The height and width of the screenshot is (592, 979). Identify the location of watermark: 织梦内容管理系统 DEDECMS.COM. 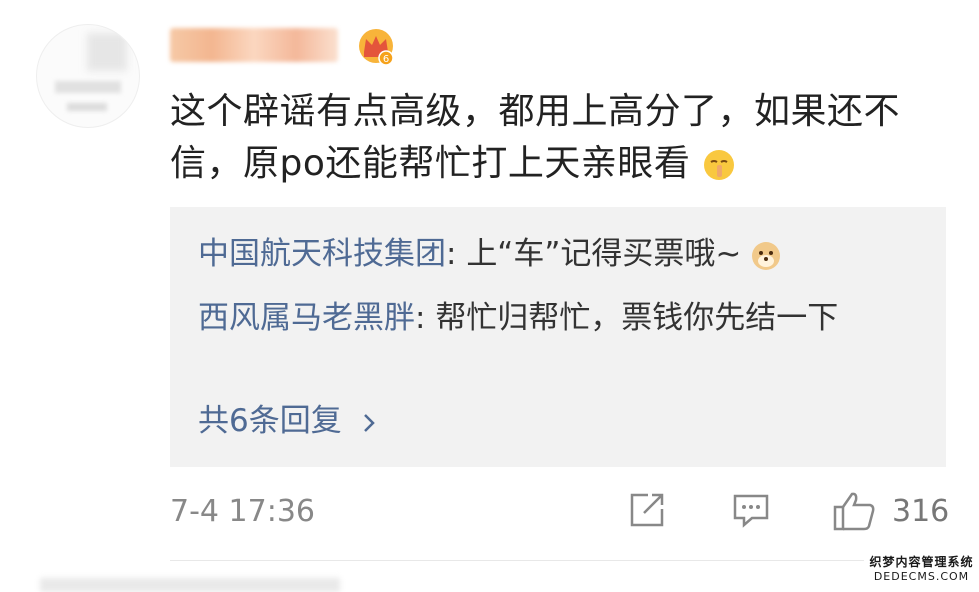
(921, 571).